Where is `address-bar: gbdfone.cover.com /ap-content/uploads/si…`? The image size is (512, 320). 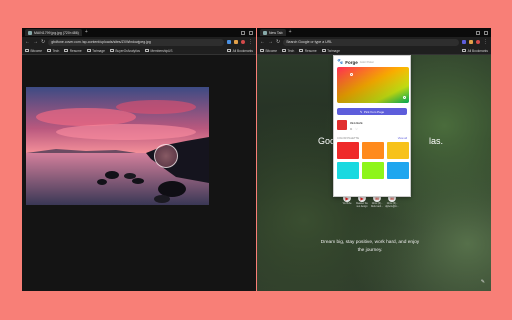
address-bar: gbdfone.cover.com /ap-content/uploads/si… is located at coordinates (136, 42).